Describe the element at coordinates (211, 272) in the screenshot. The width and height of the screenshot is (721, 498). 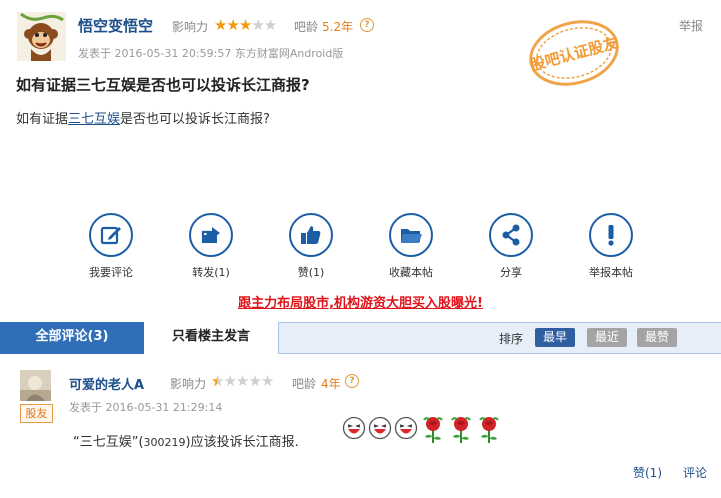
I see `forward-action-label: 转发(1)` at that location.